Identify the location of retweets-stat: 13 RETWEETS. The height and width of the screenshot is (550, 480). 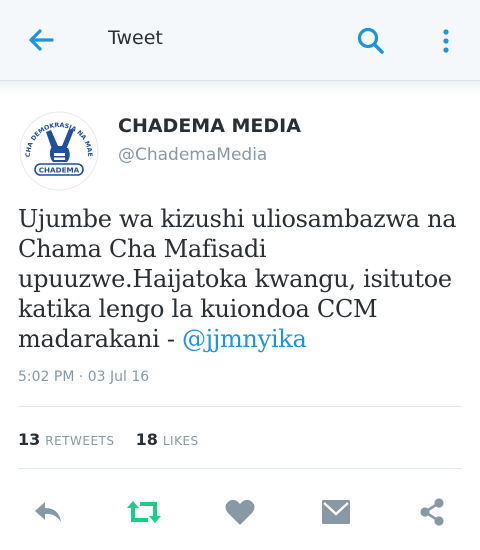
(66, 439).